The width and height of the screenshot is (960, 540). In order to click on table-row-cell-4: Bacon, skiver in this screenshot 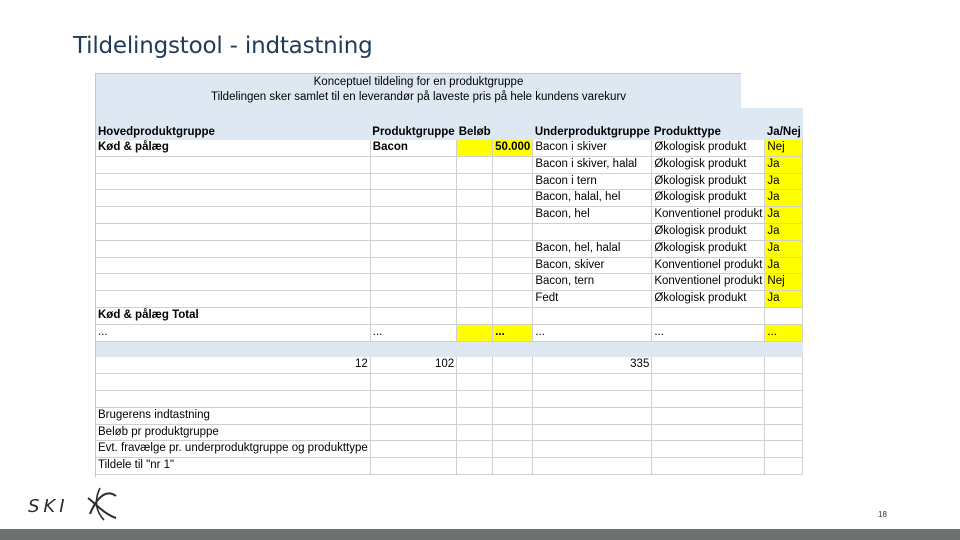, I will do `click(592, 266)`.